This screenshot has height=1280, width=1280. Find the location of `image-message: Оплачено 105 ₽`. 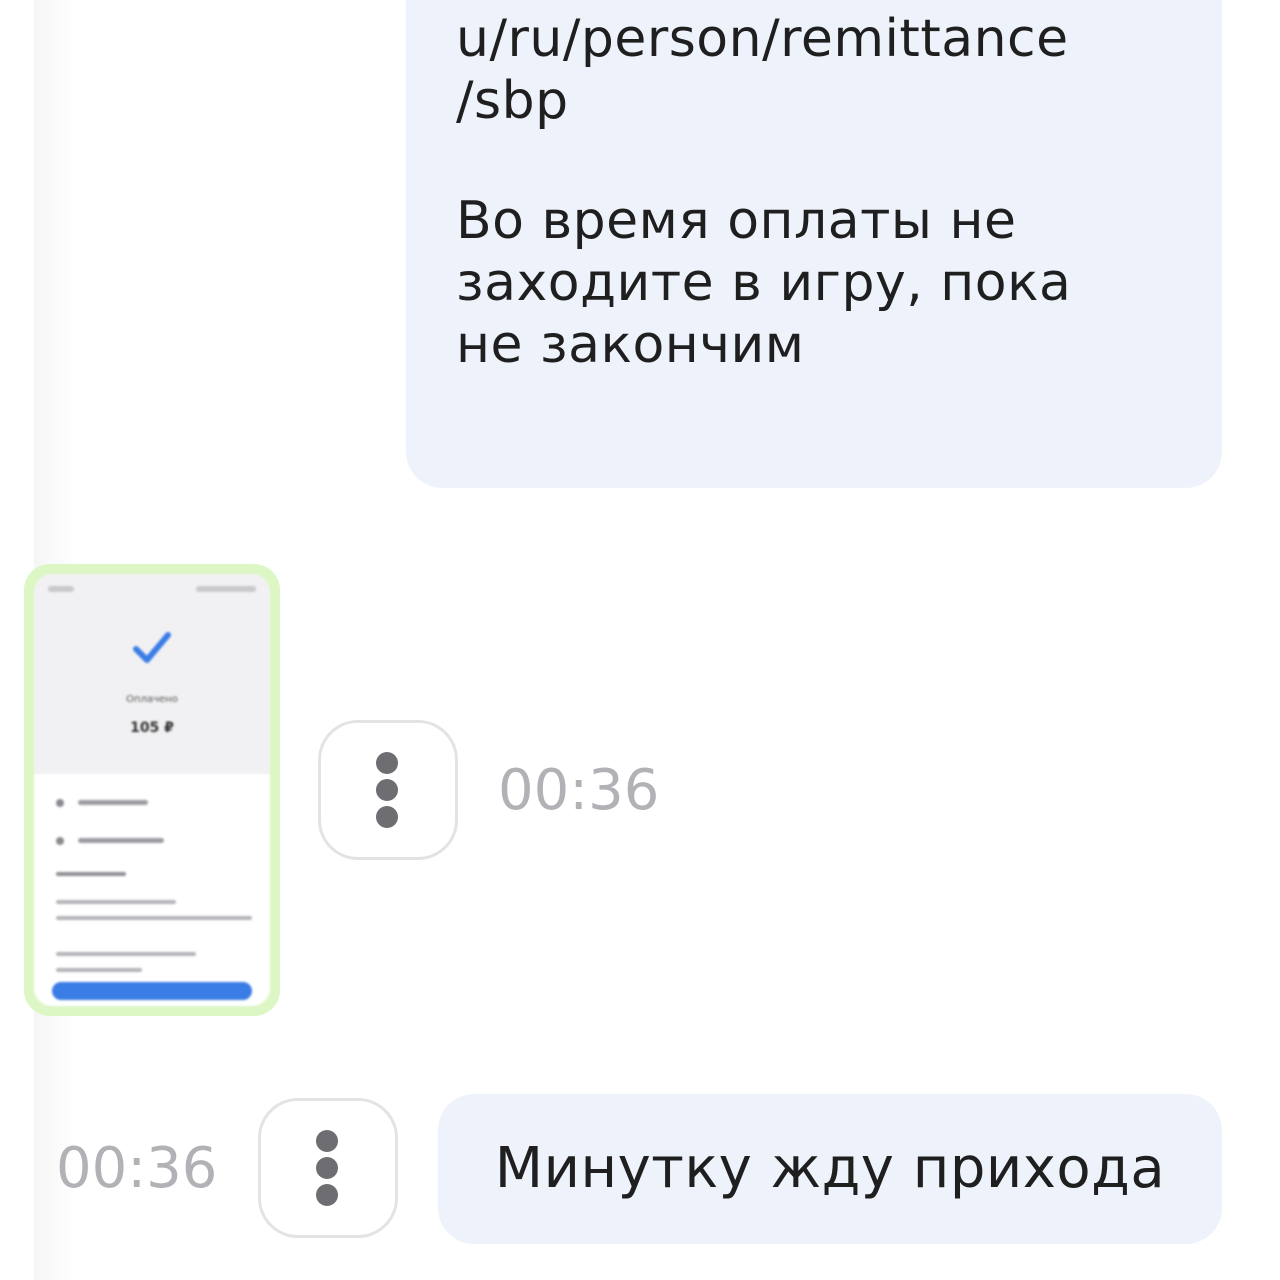

image-message: Оплачено 105 ₽ is located at coordinates (152, 790).